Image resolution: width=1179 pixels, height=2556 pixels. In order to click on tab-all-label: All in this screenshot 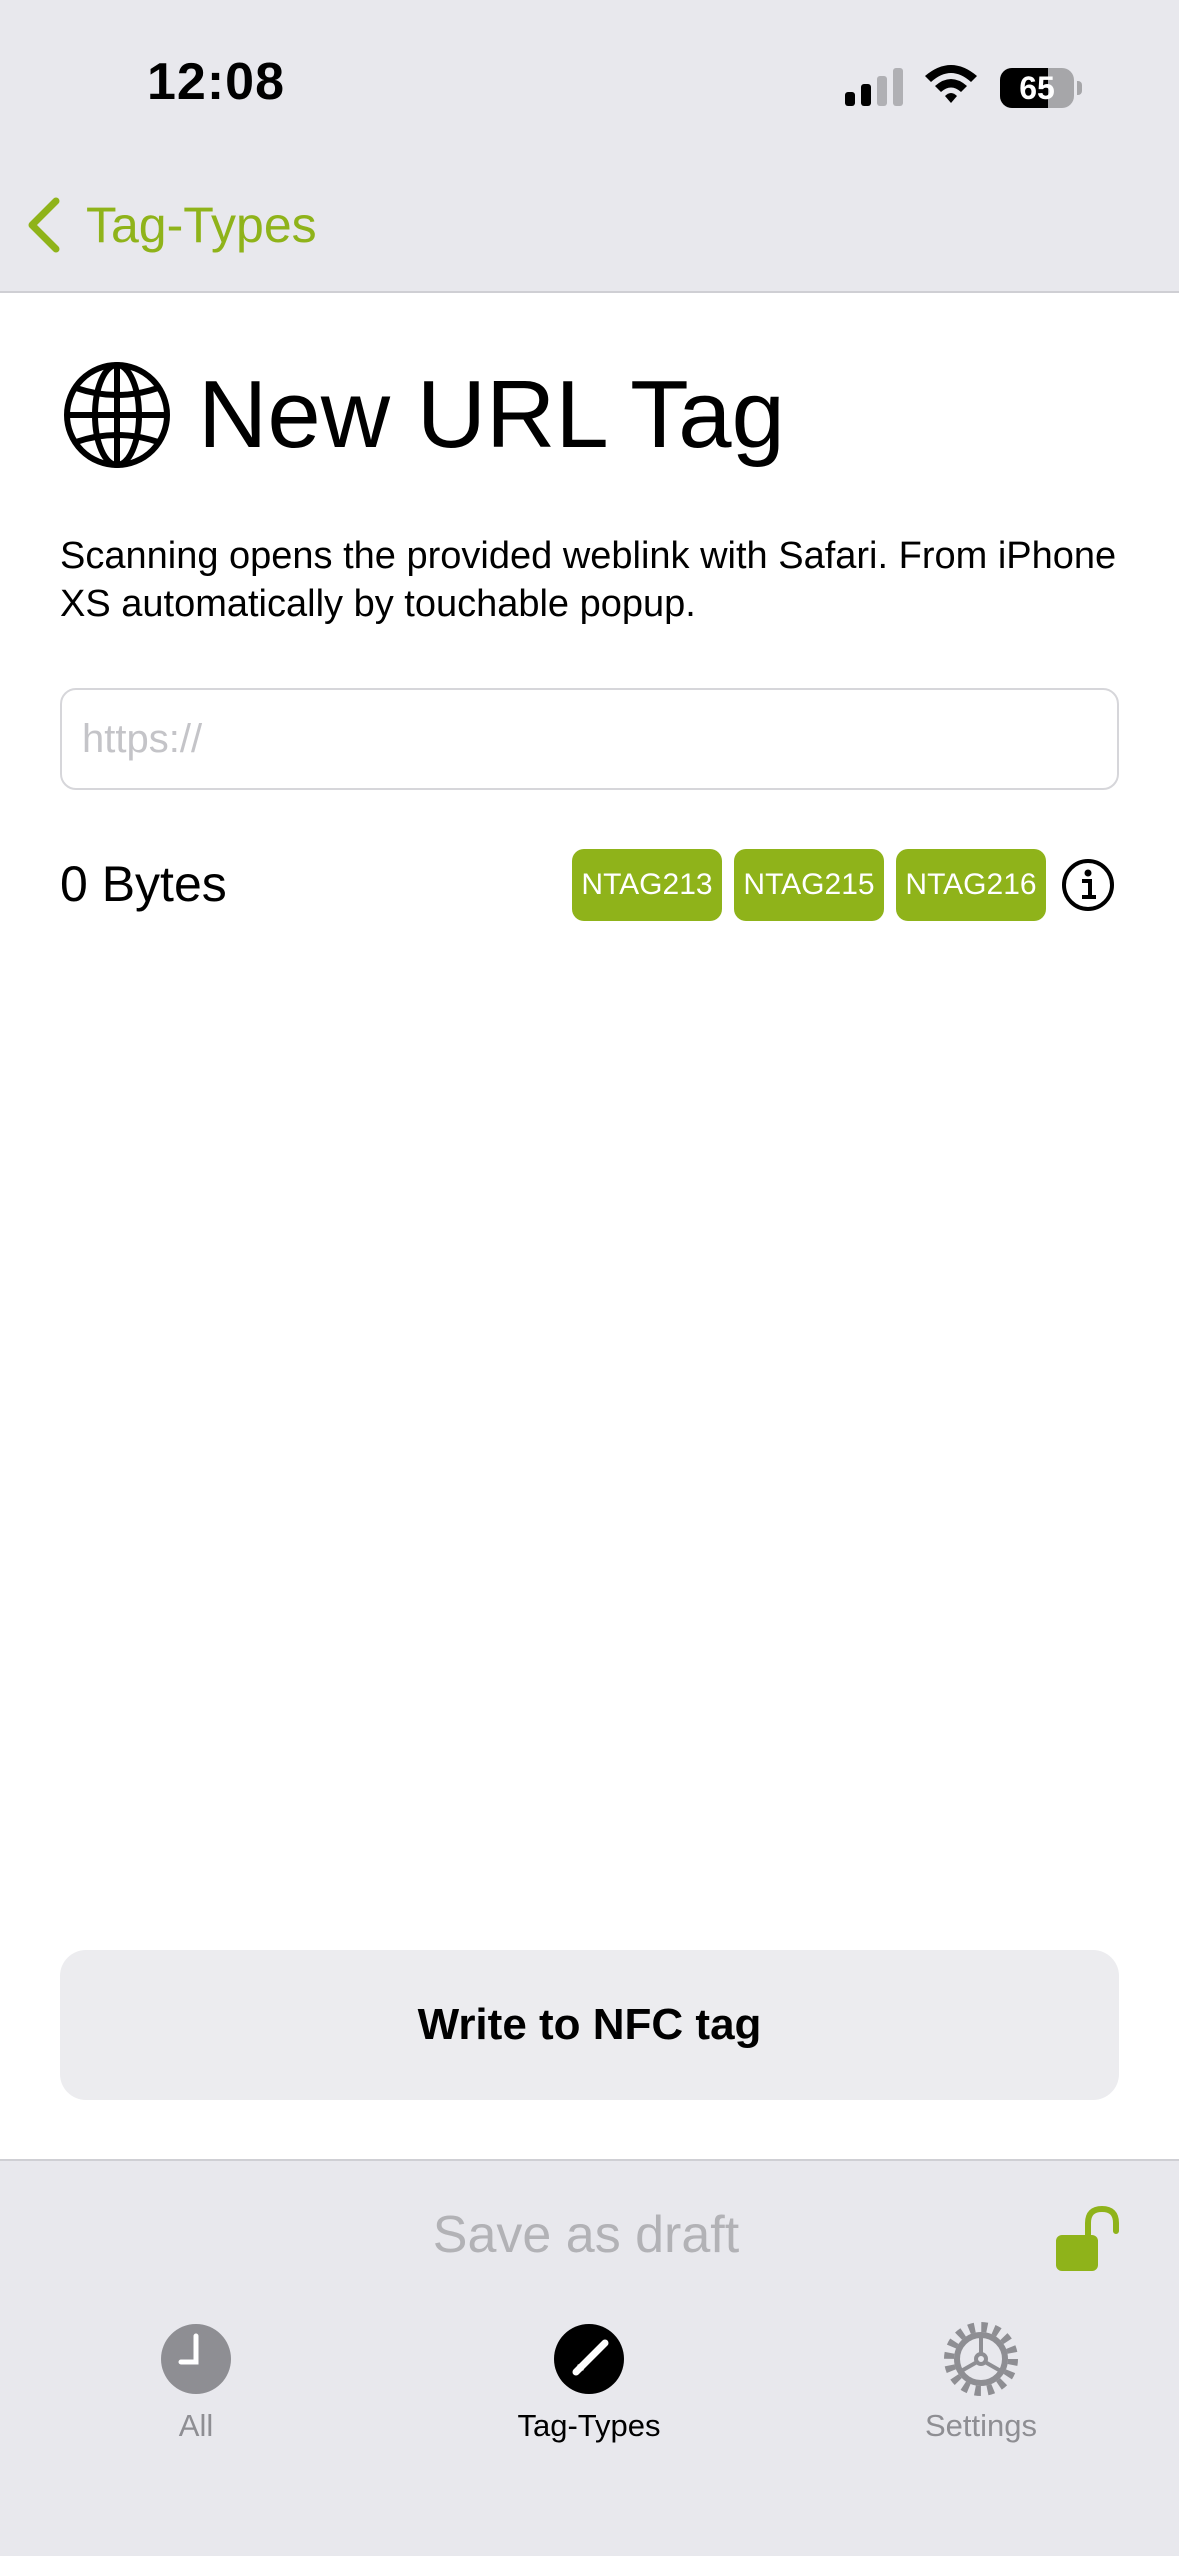, I will do `click(196, 2425)`.